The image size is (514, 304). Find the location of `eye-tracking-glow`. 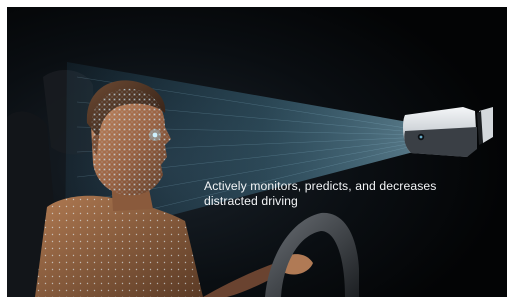

eye-tracking-glow is located at coordinates (155, 135).